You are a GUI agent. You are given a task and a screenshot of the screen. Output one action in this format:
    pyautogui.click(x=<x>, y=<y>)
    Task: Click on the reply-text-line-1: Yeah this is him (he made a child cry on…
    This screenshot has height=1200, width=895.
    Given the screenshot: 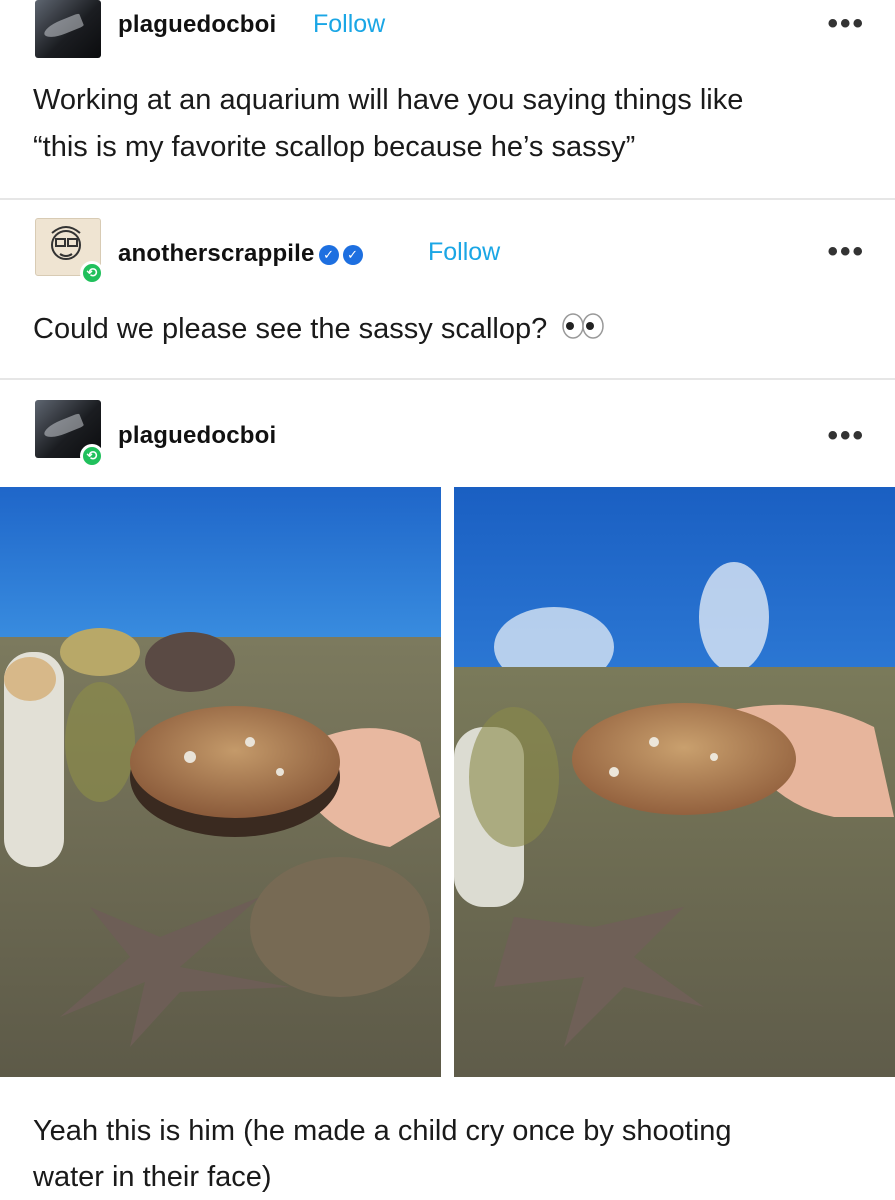 What is the action you would take?
    pyautogui.click(x=382, y=1131)
    